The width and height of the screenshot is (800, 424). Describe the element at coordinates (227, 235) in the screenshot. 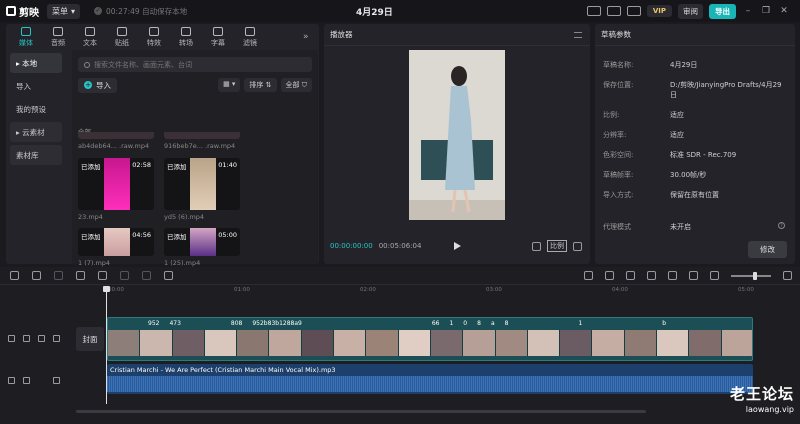

I see `duration-badge: 05:00` at that location.